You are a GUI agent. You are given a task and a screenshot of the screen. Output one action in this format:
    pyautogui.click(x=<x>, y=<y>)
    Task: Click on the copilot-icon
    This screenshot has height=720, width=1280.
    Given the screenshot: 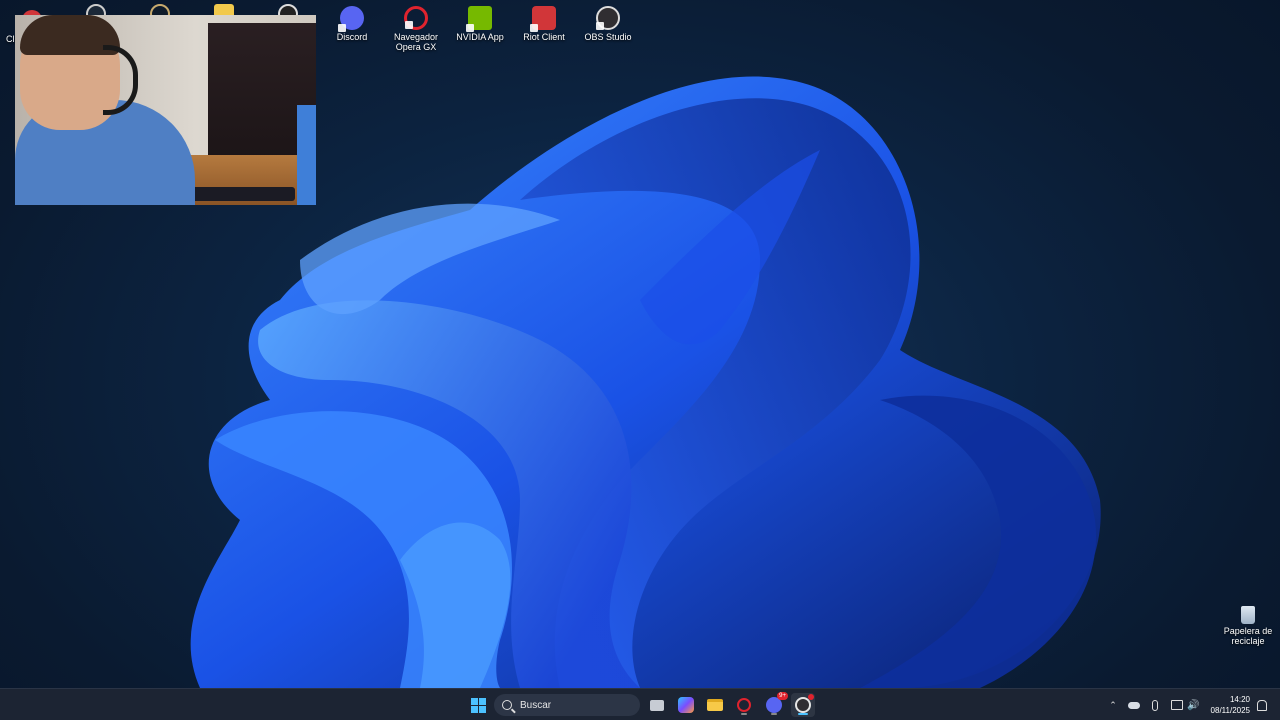 What is the action you would take?
    pyautogui.click(x=686, y=705)
    